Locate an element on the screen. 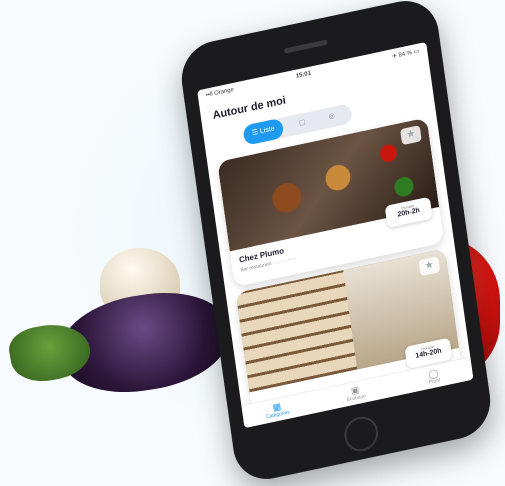 Image resolution: width=505 pixels, height=486 pixels. home-button is located at coordinates (361, 434).